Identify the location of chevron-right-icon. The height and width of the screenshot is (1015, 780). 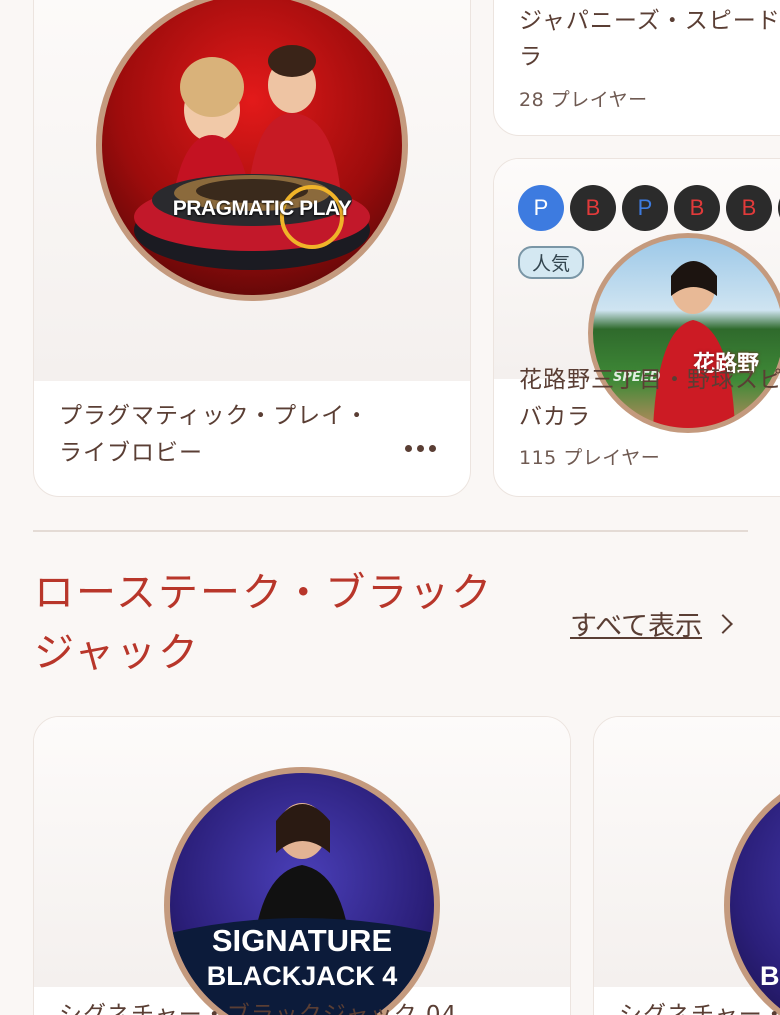
(723, 623).